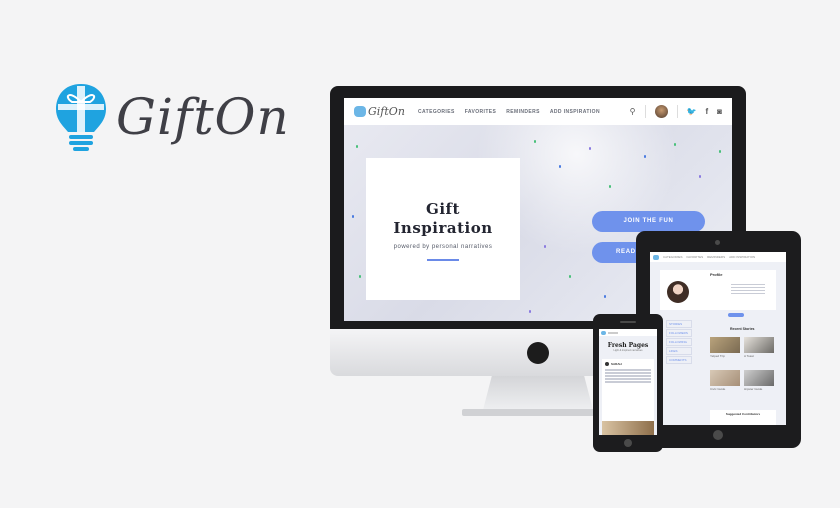 The width and height of the screenshot is (840, 508). I want to click on suggested-contributors-card: Suggested Contributors, so click(743, 417).